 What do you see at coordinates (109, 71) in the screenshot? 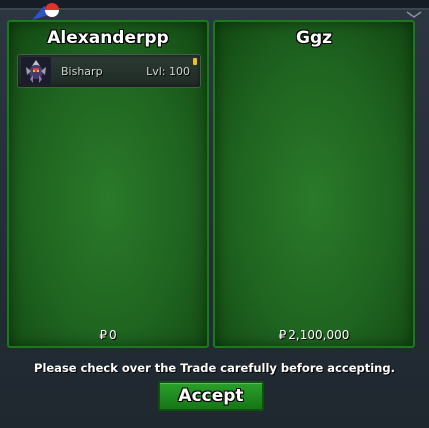
I see `trade-item-slot: Bisharp Lvl: 100` at bounding box center [109, 71].